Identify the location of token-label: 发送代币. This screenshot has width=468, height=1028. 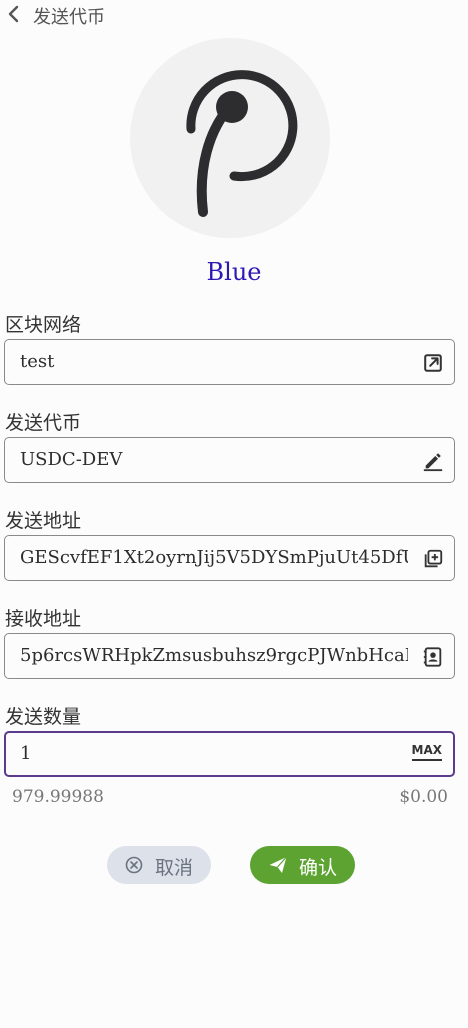
(43, 423).